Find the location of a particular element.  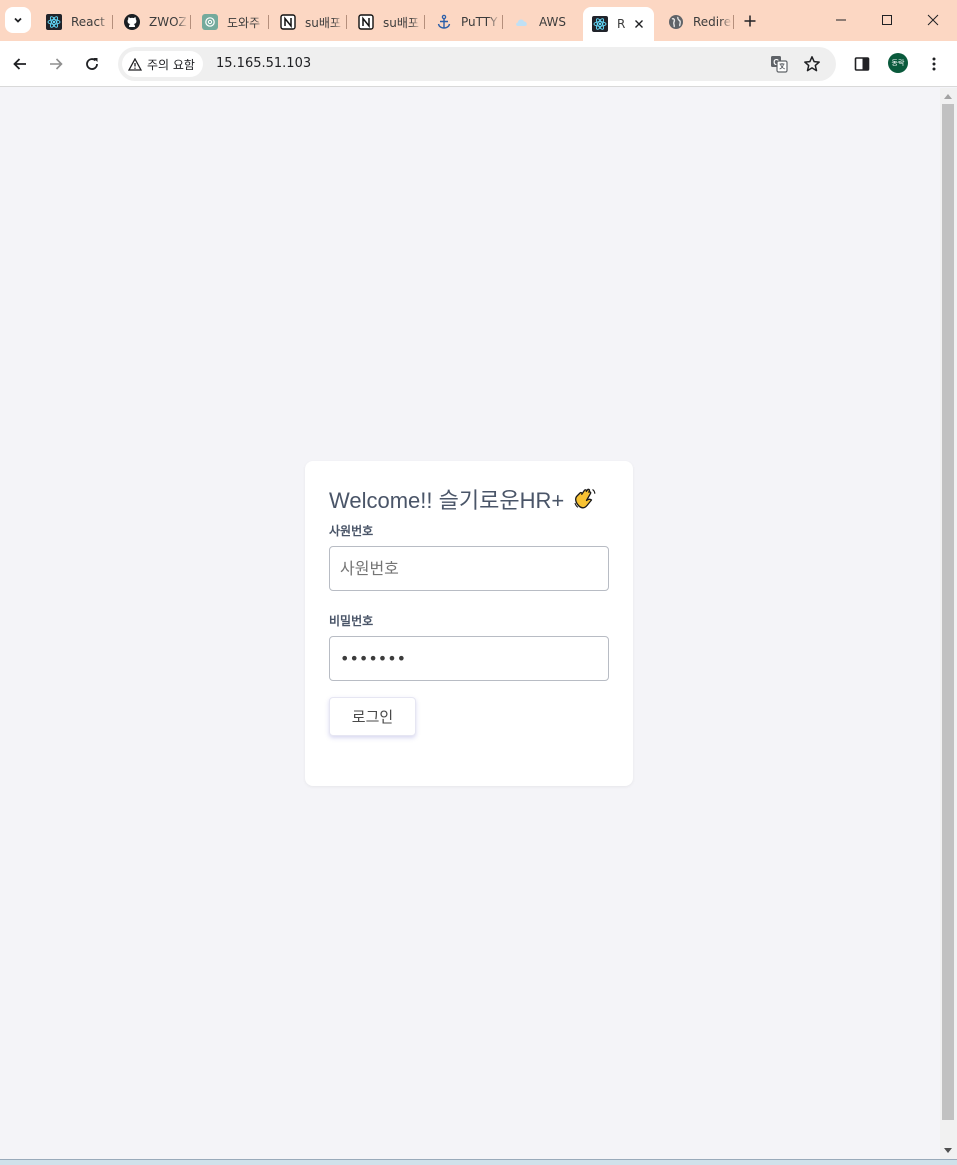

scroll-up-arrow is located at coordinates (948, 96).